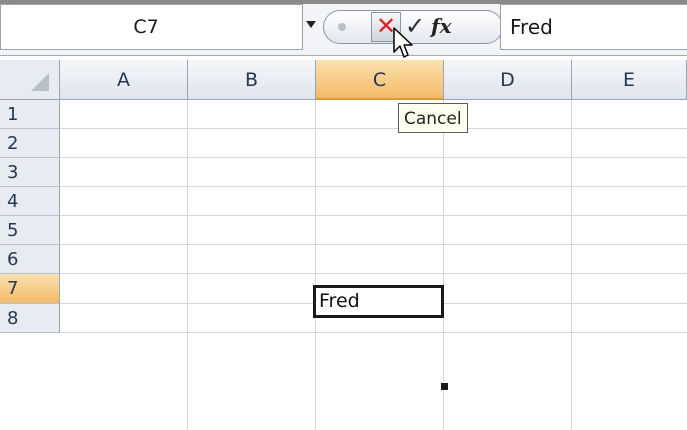 The width and height of the screenshot is (687, 430). Describe the element at coordinates (403, 42) in the screenshot. I see `mouse-cursor-icon` at that location.